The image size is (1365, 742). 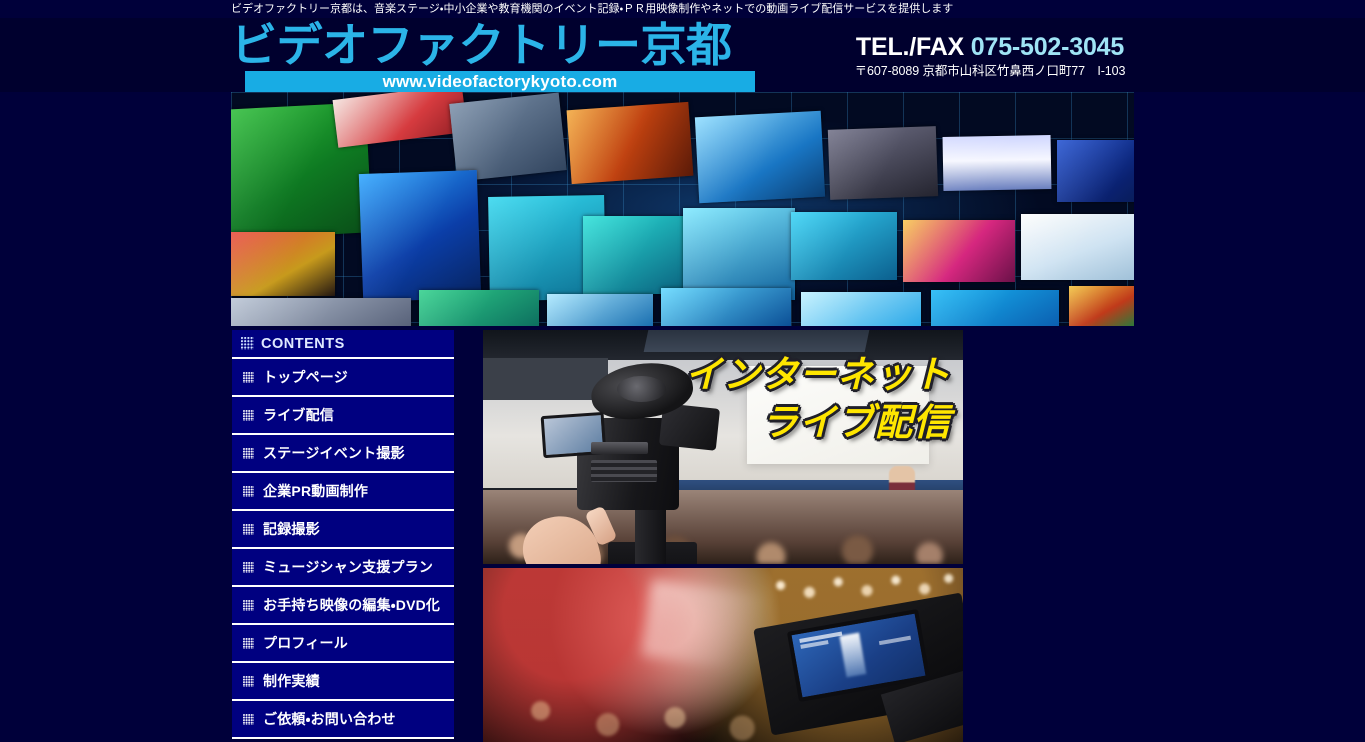 I want to click on sidebar-heading: CONTENTS, so click(x=343, y=344).